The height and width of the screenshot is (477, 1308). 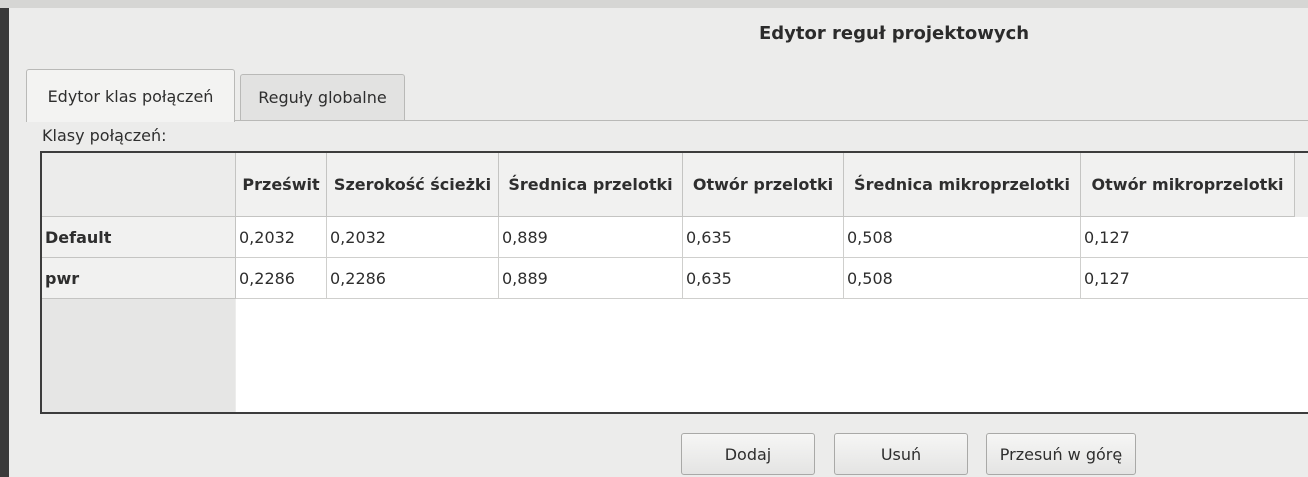 What do you see at coordinates (763, 237) in the screenshot?
I see `cell-default-via-drill: 0,635` at bounding box center [763, 237].